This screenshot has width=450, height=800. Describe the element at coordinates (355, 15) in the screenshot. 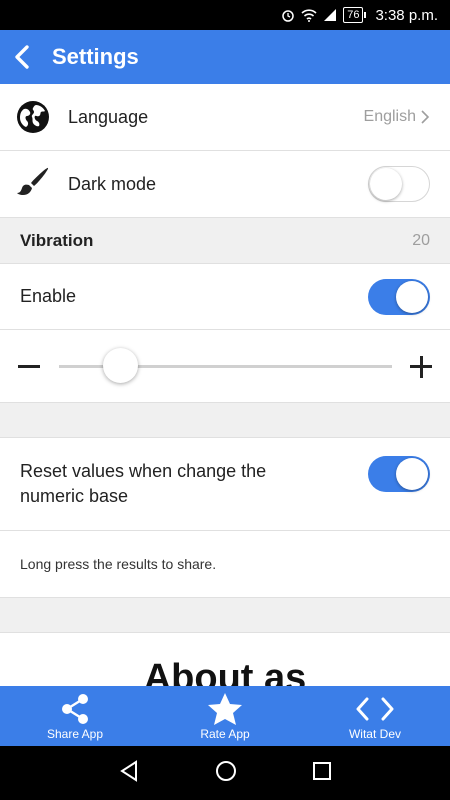

I see `battery-indicator: 76` at that location.